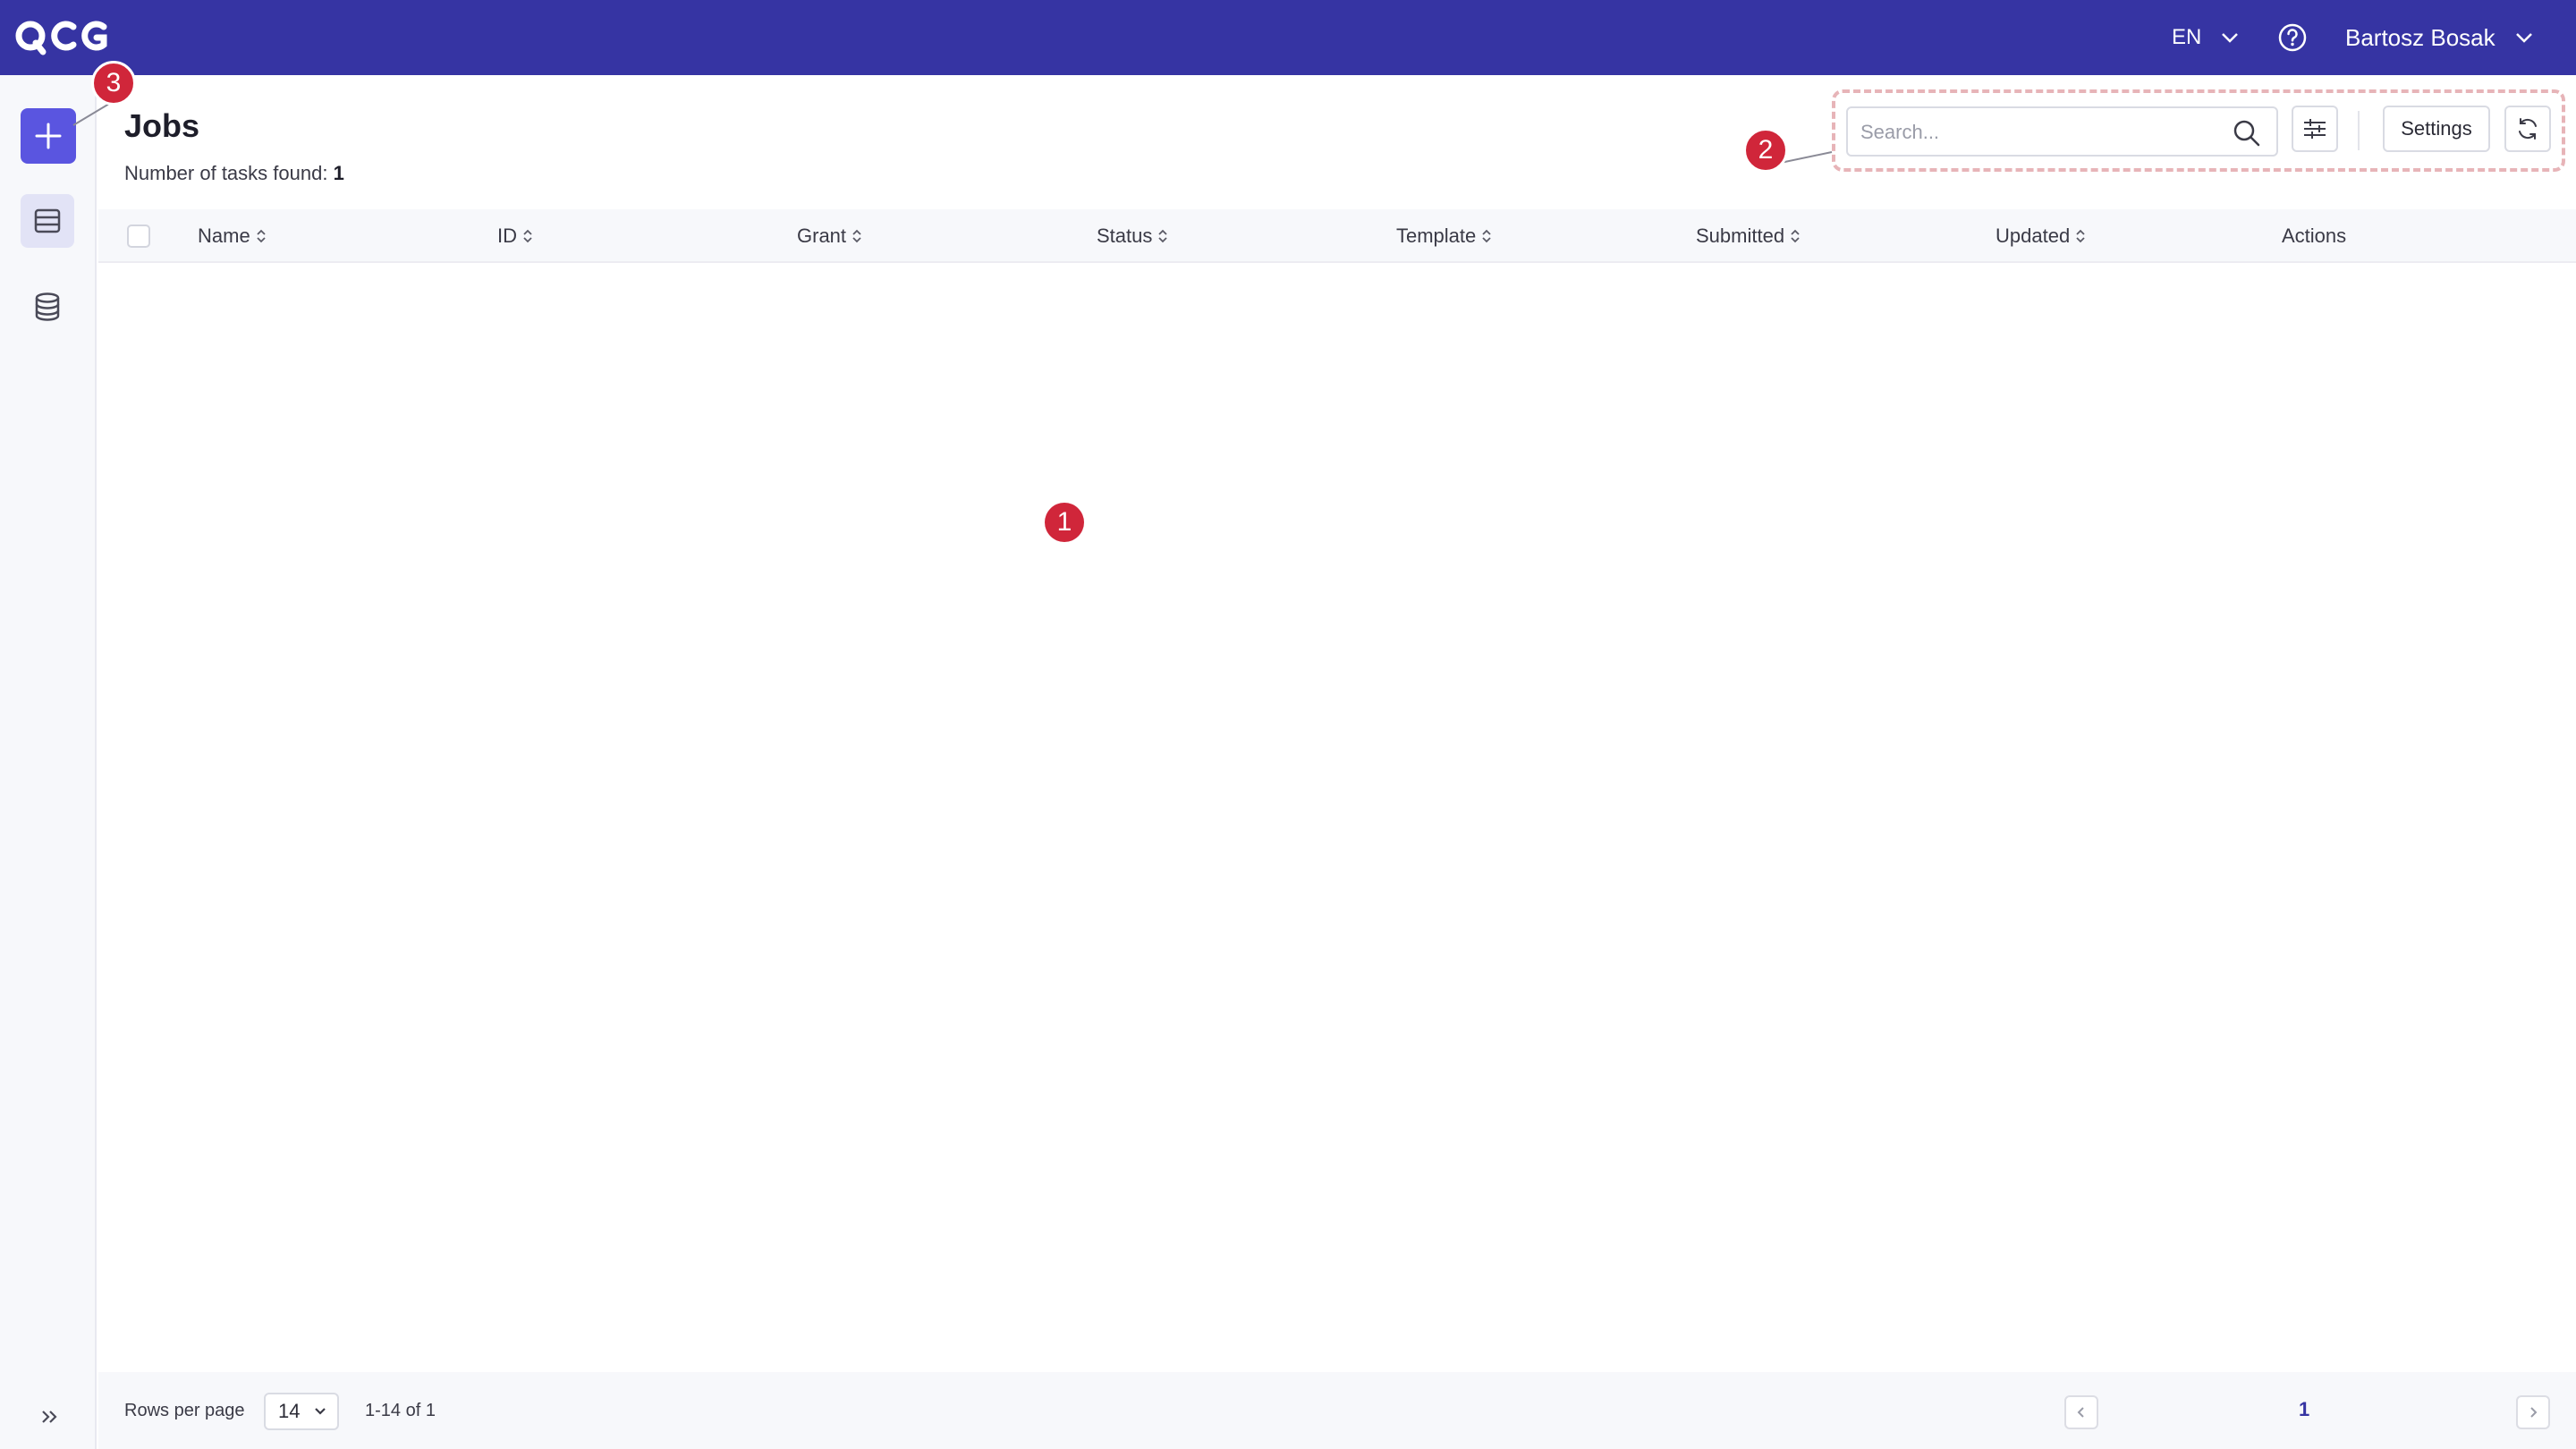 Image resolution: width=2576 pixels, height=1449 pixels. I want to click on language-selector: EN, so click(2205, 37).